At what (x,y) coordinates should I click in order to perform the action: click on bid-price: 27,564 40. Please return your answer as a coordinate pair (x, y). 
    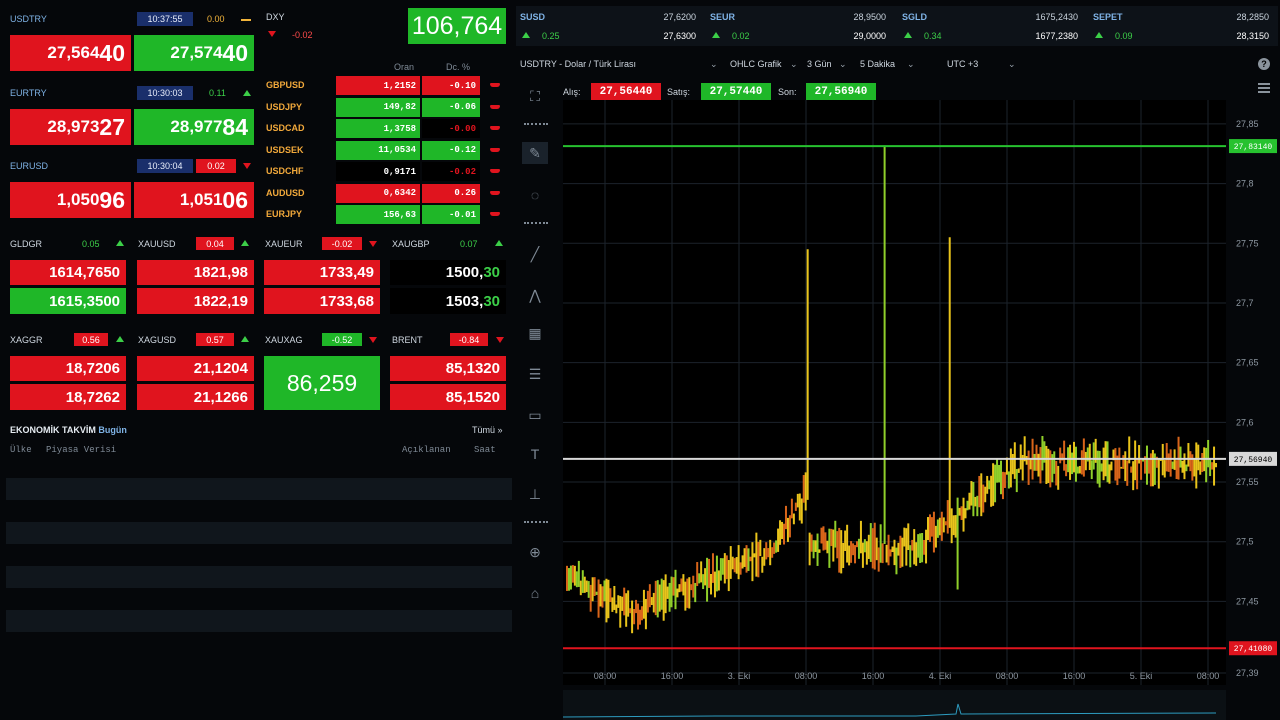
    Looking at the image, I should click on (70, 53).